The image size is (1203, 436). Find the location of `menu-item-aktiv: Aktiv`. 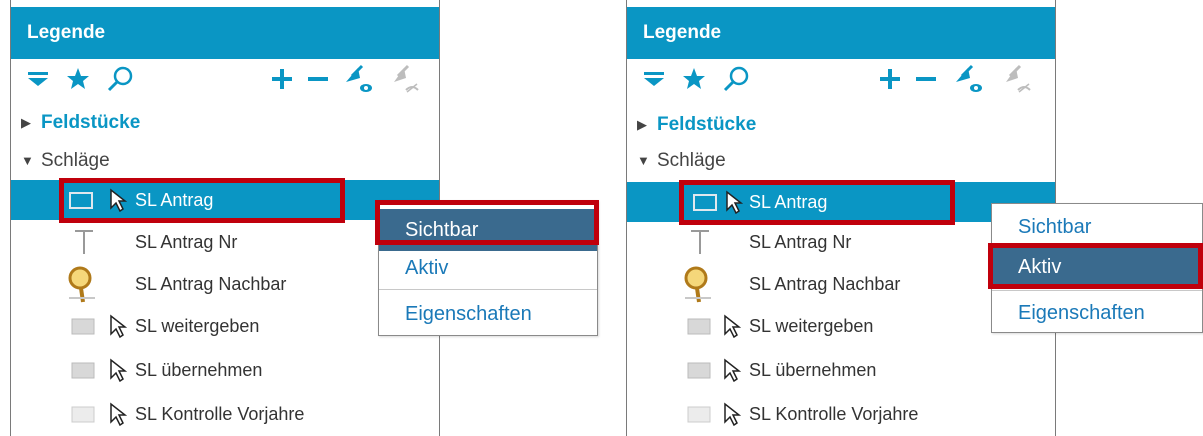

menu-item-aktiv: Aktiv is located at coordinates (488, 268).